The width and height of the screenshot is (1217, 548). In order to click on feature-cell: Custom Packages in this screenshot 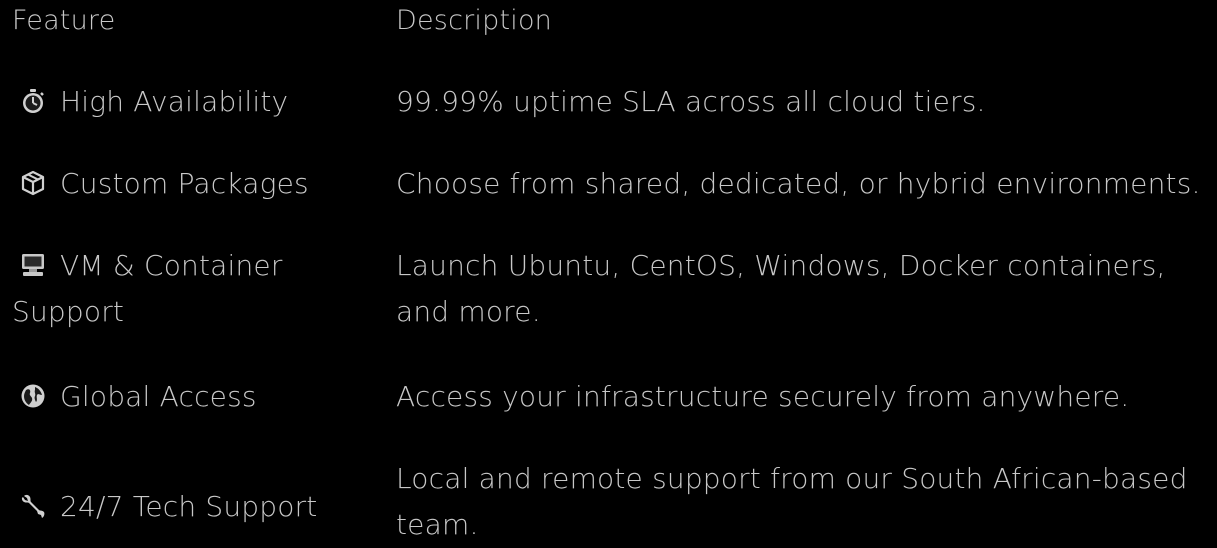, I will do `click(197, 184)`.